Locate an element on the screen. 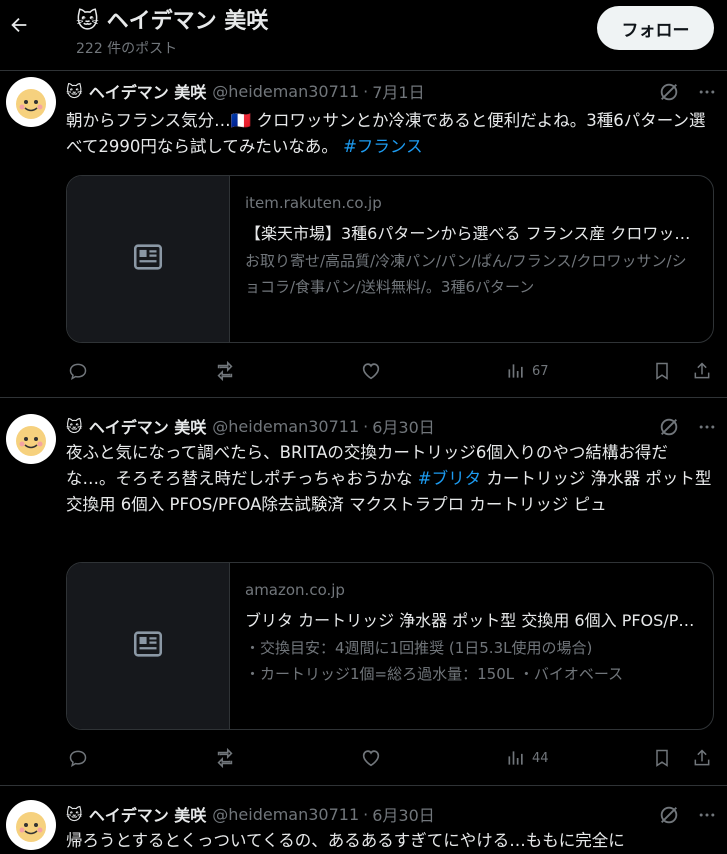 This screenshot has height=854, width=727. post-text: 帰ろうとするとくっついてくるの、あるあるすぎてにやける…ももに完全に is located at coordinates (345, 840).